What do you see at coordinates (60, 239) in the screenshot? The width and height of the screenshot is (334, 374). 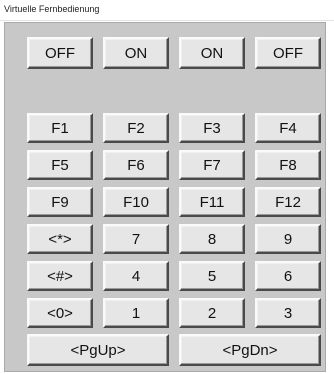 I see `star-button: <*>` at bounding box center [60, 239].